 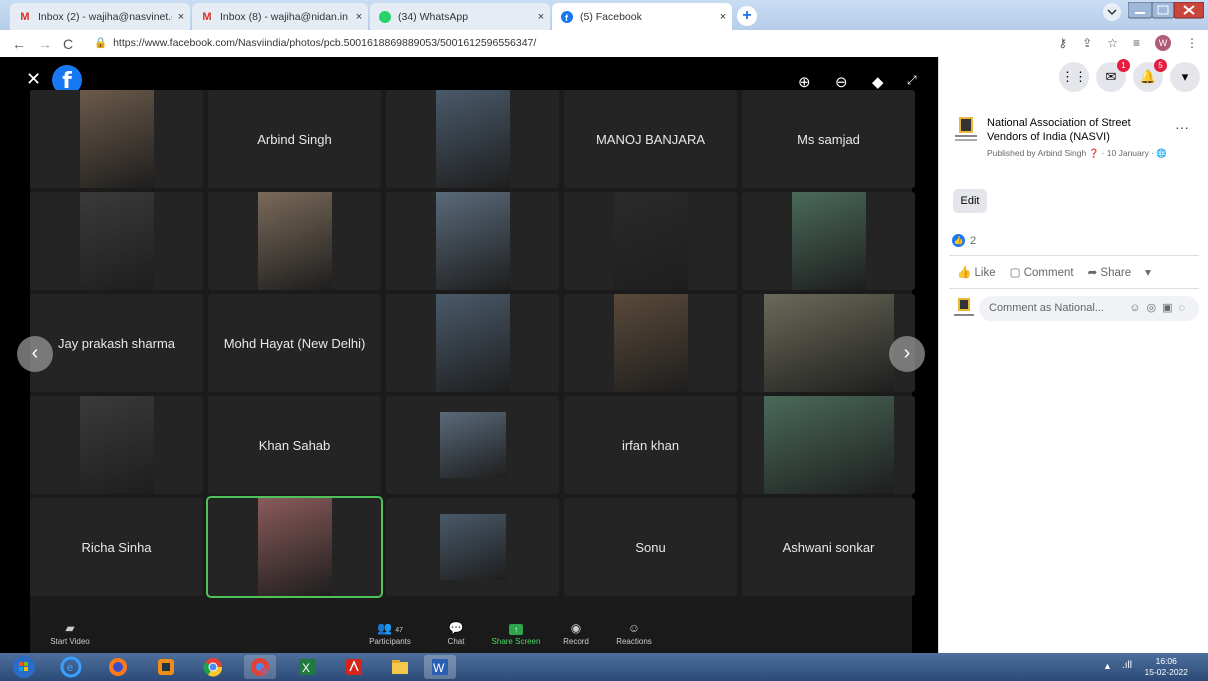 What do you see at coordinates (33, 79) in the screenshot?
I see `close-icon: ✕` at bounding box center [33, 79].